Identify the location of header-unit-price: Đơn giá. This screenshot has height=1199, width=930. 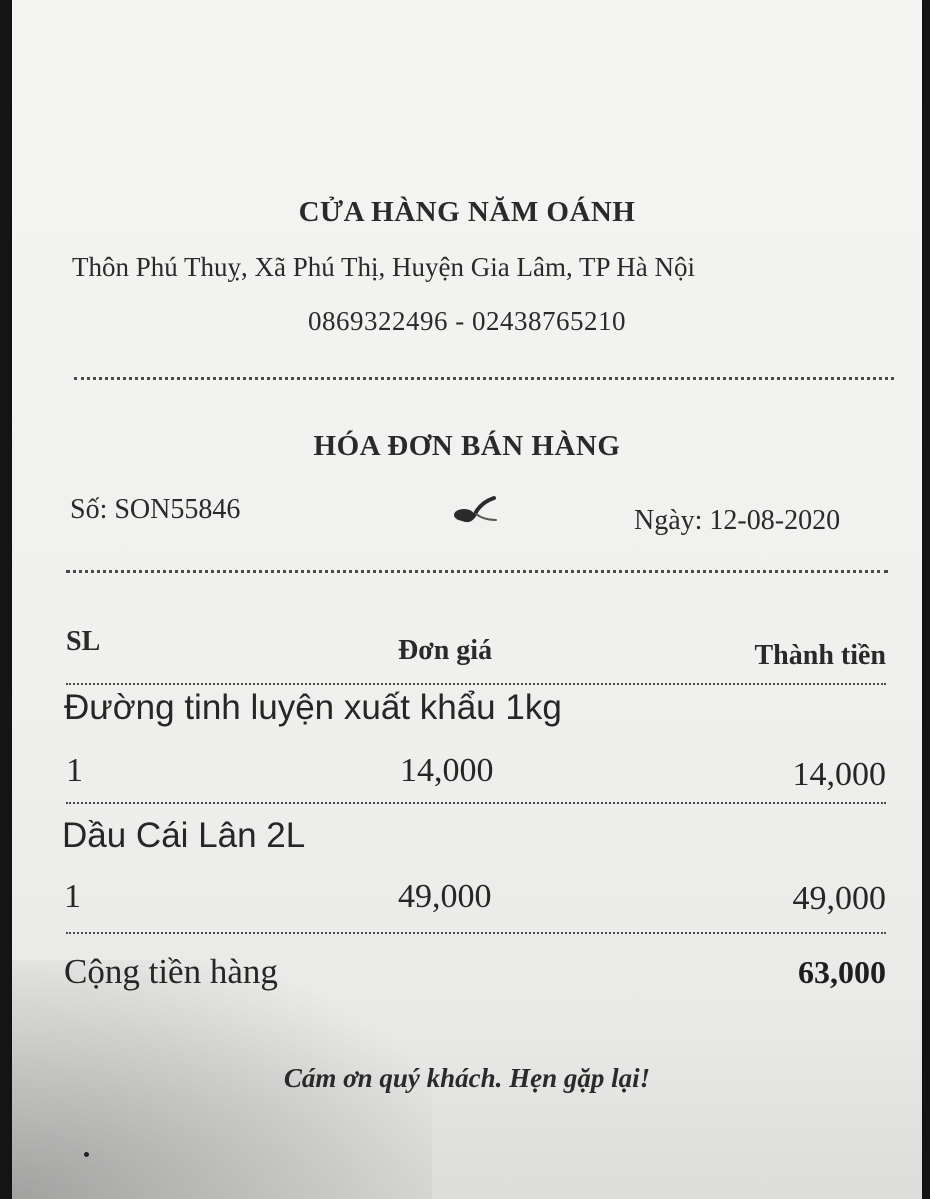
(445, 650).